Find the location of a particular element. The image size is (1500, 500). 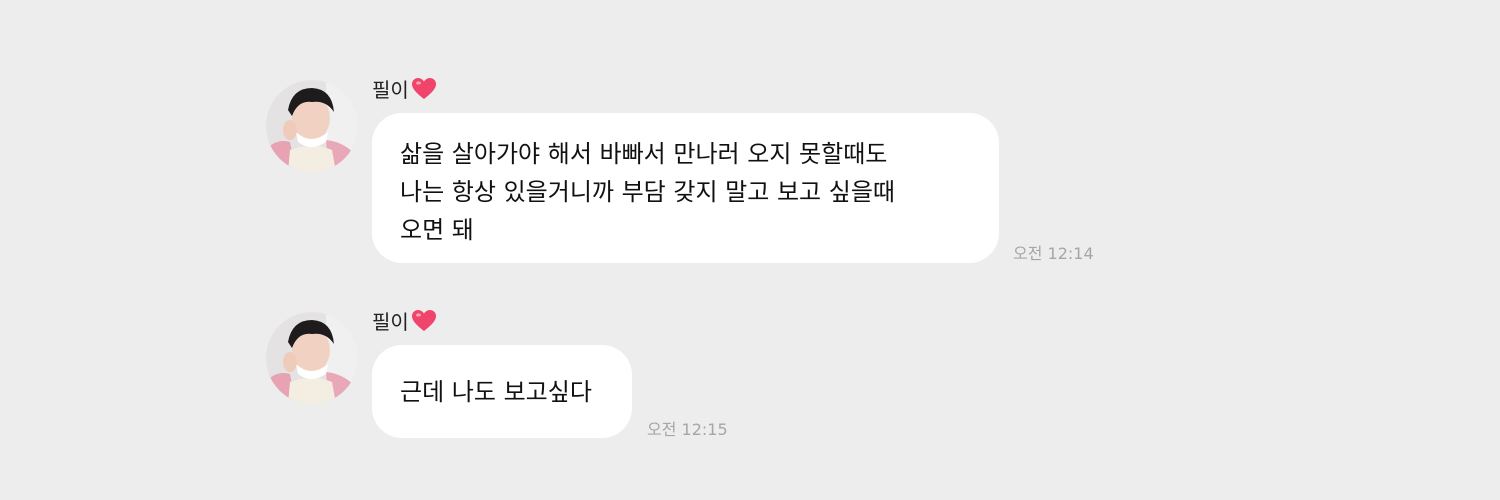

message-line: 근데 나도 보고싶다 is located at coordinates (496, 392).